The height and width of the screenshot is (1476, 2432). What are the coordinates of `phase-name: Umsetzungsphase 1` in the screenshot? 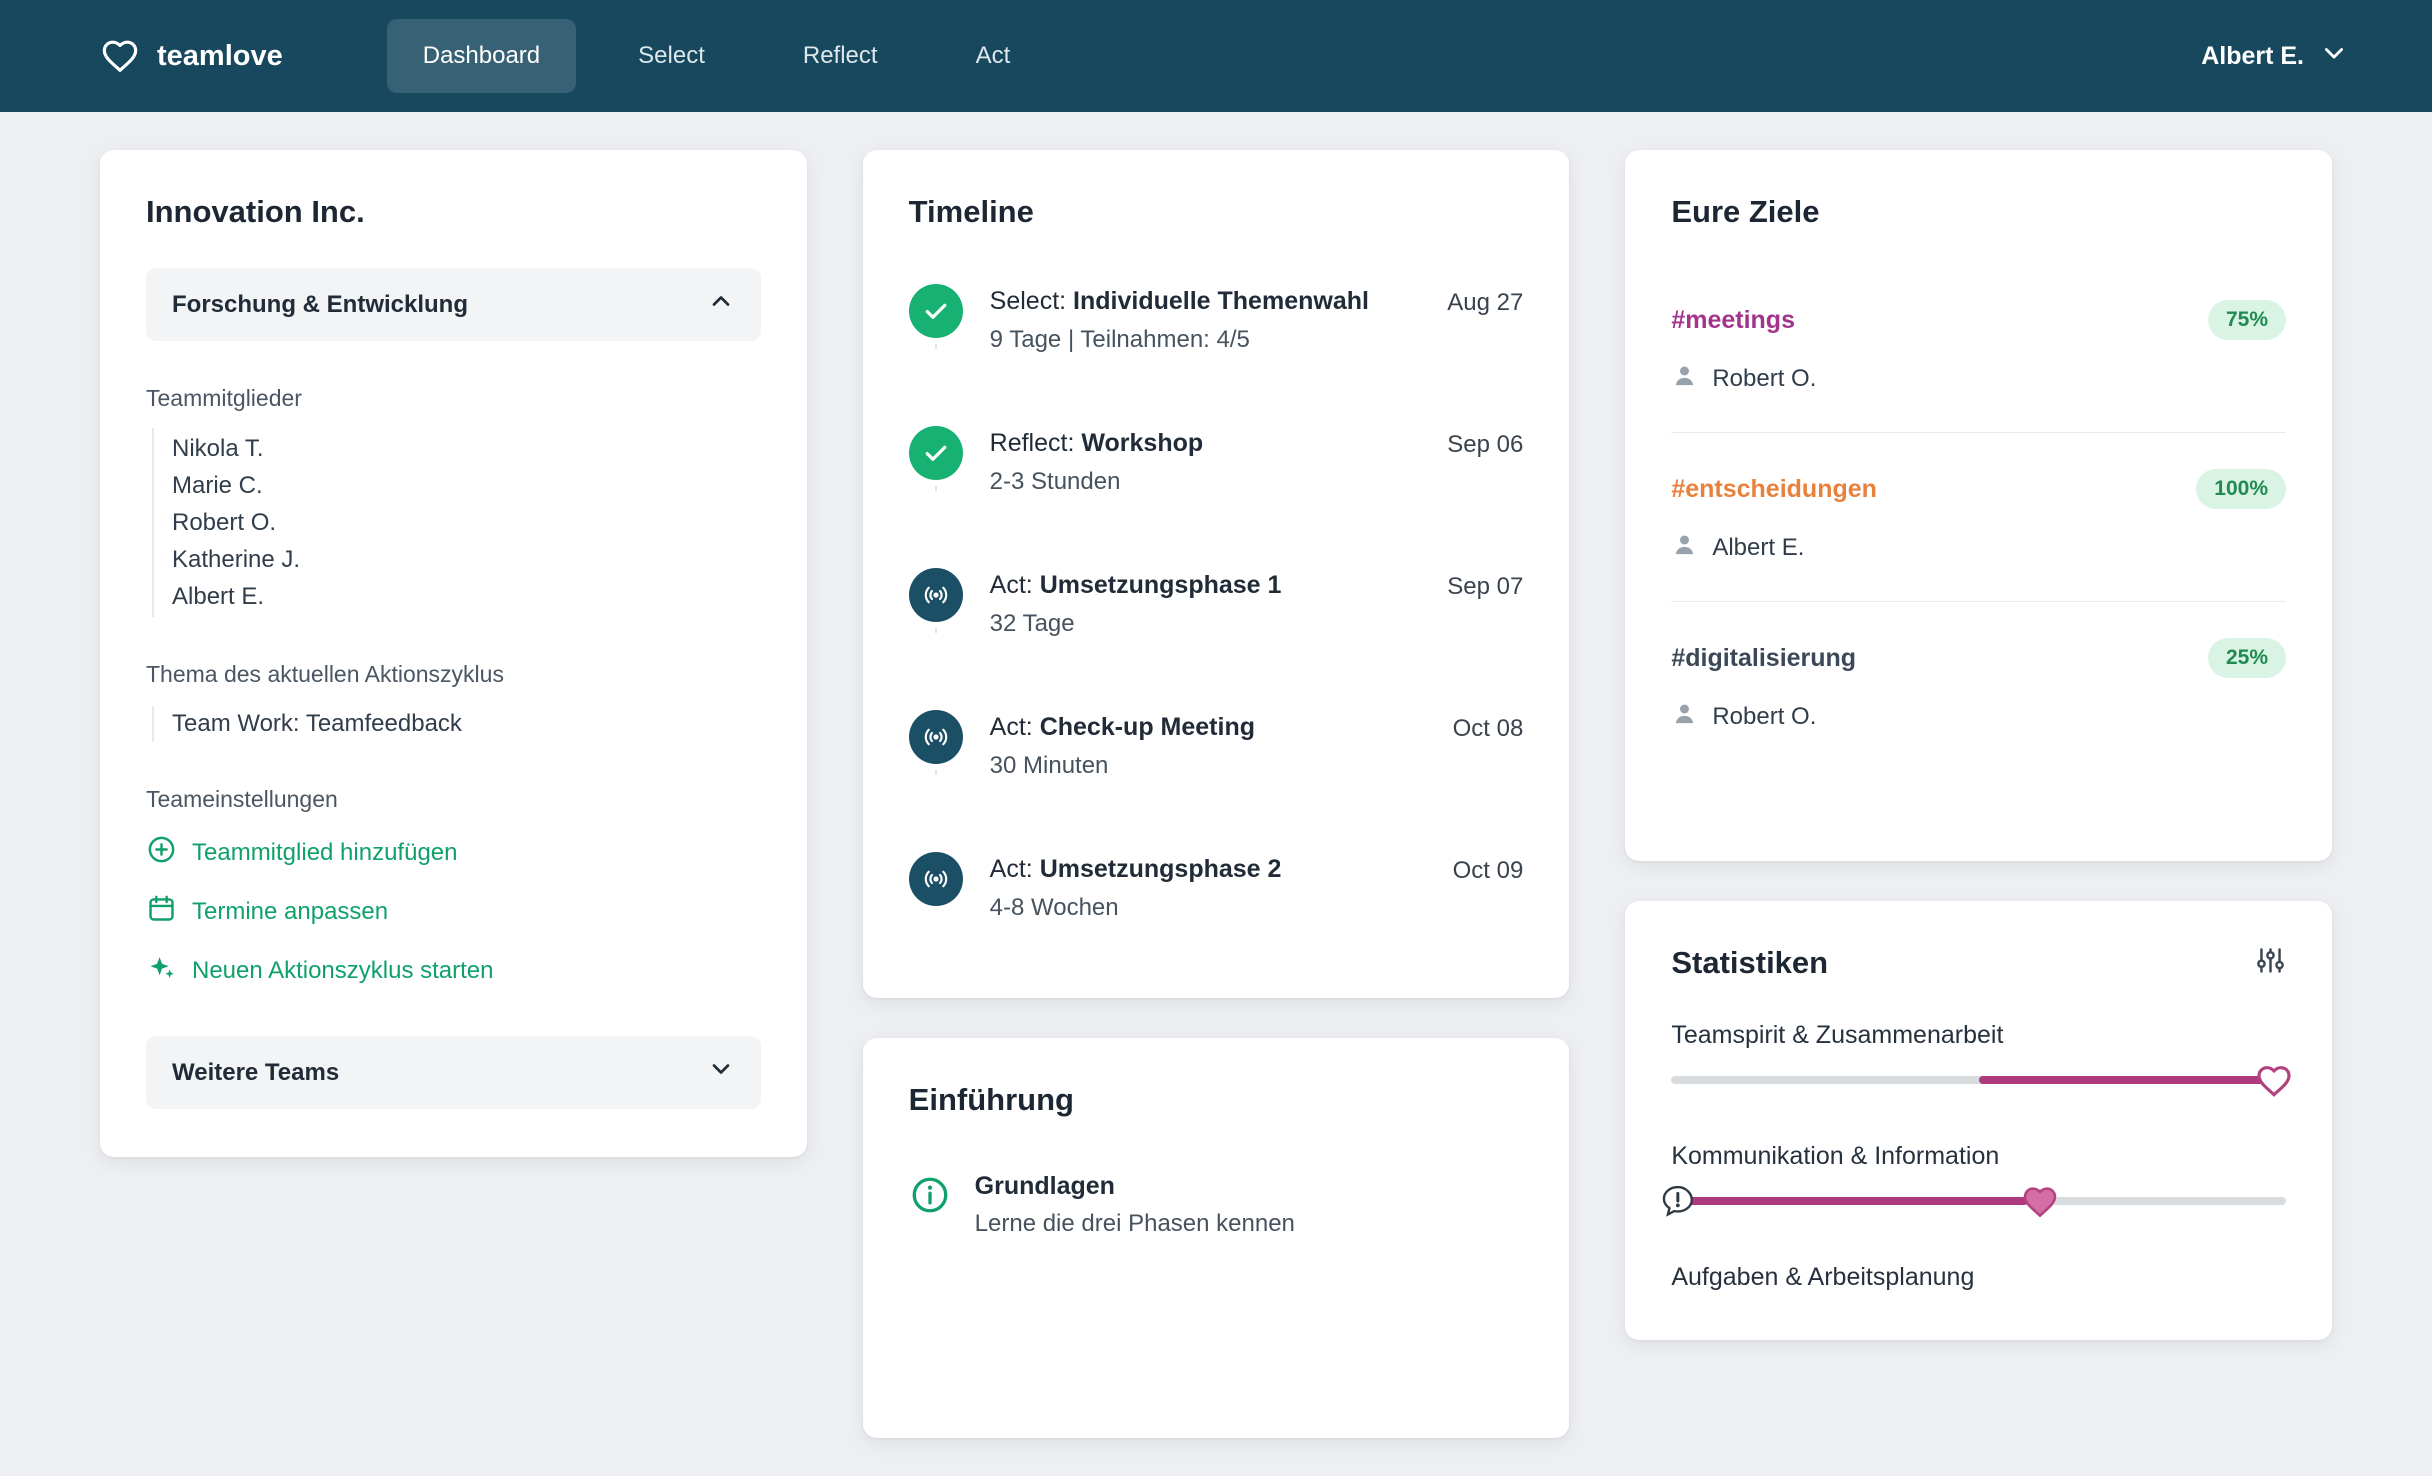 It's located at (1160, 585).